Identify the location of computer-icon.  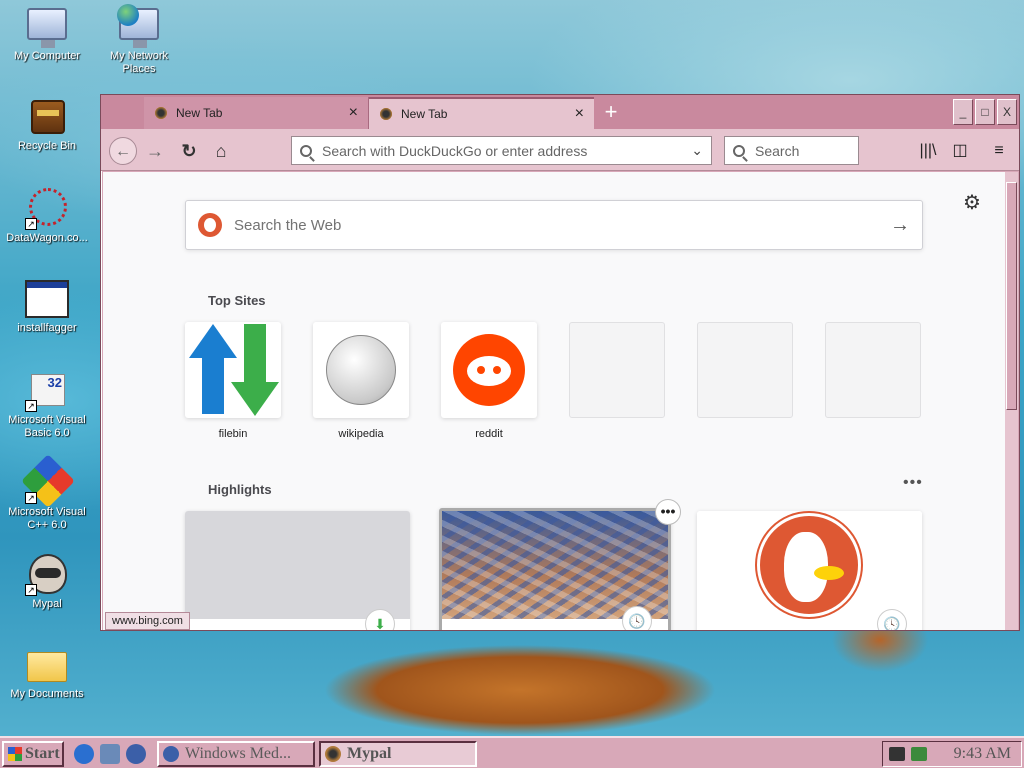
(47, 28).